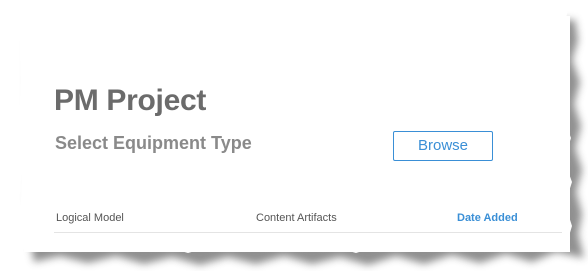 The image size is (588, 271). I want to click on column-header-content-artifacts: Content Artifacts, so click(296, 218).